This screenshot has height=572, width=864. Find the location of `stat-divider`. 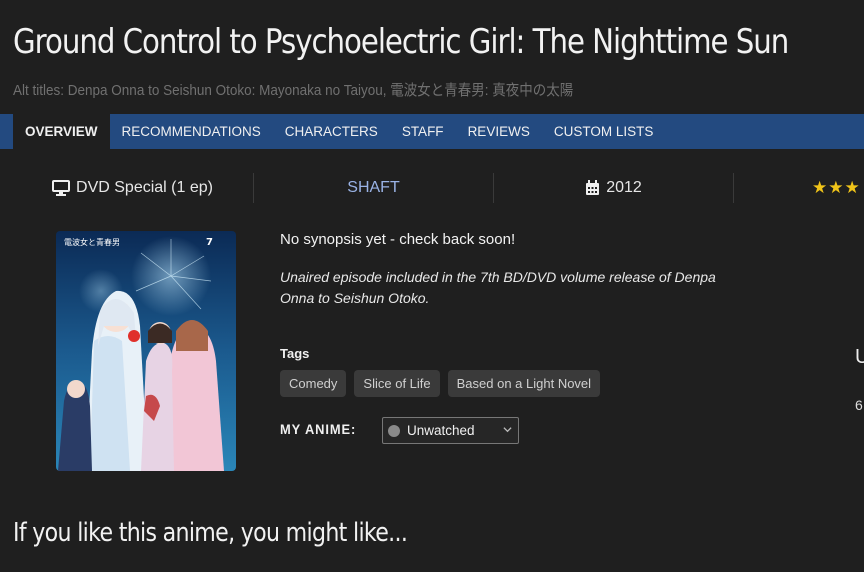

stat-divider is located at coordinates (733, 188).